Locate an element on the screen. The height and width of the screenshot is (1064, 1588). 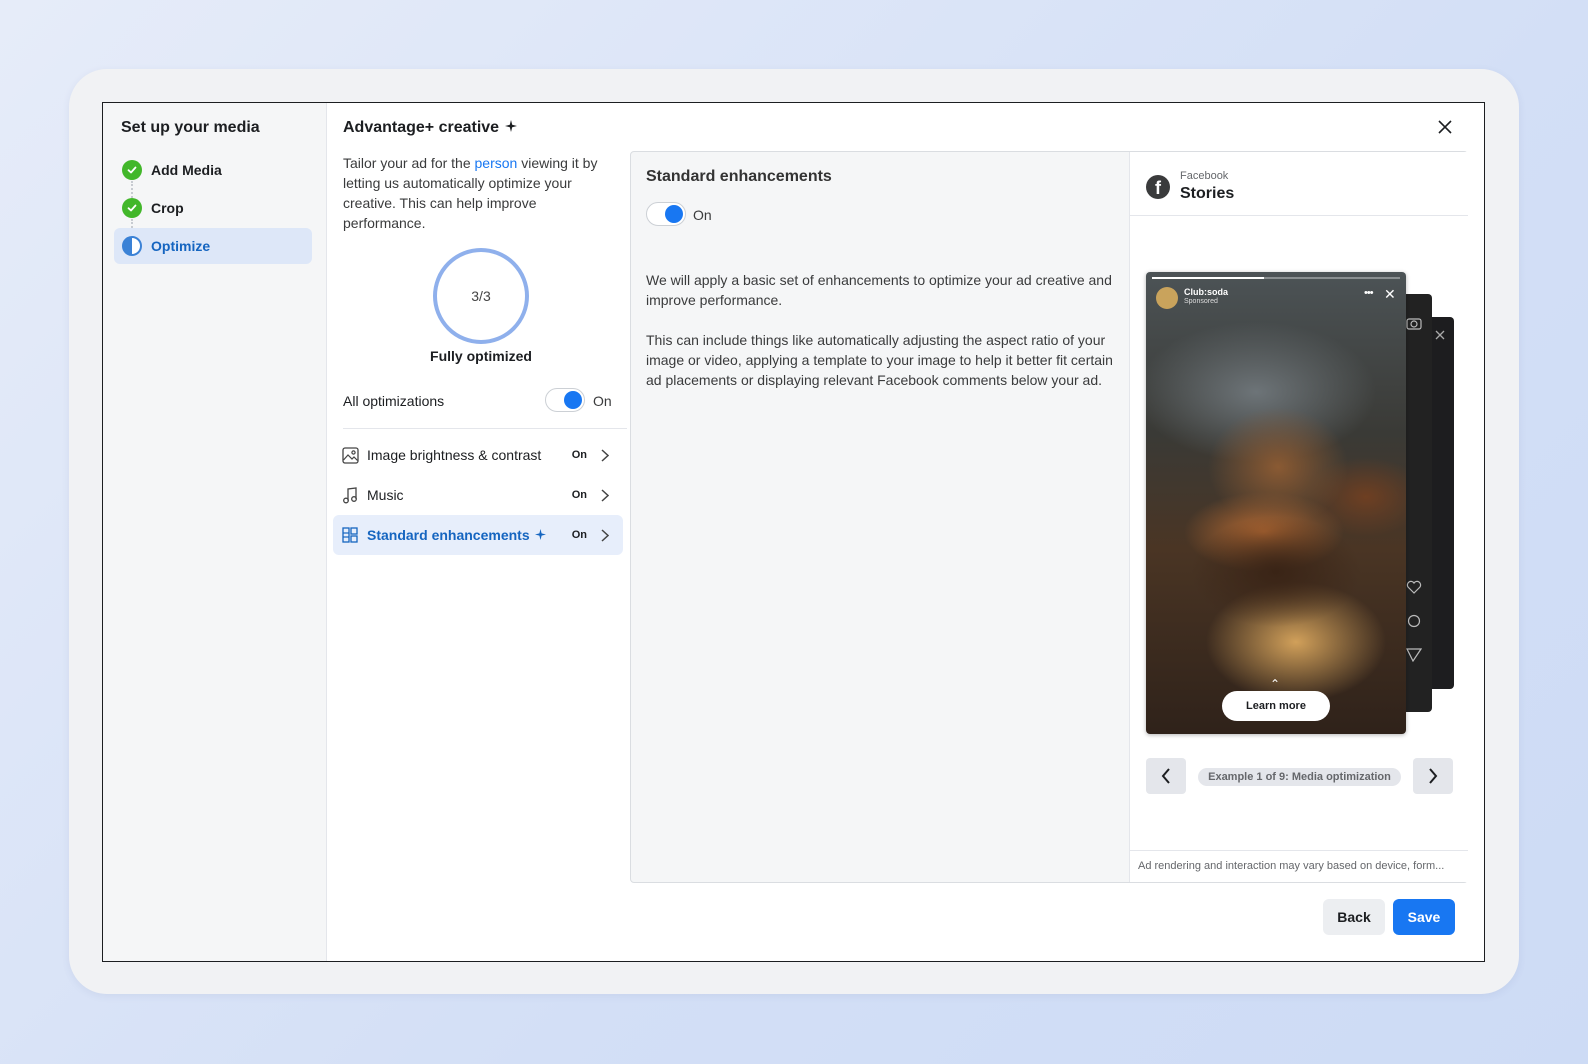
close-dialog-button is located at coordinates (1445, 127).